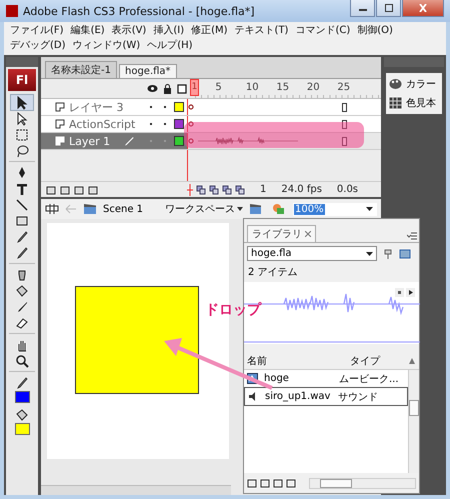 Image resolution: width=450 pixels, height=499 pixels. What do you see at coordinates (37, 30) in the screenshot?
I see `menu-item: ファイル(F)` at bounding box center [37, 30].